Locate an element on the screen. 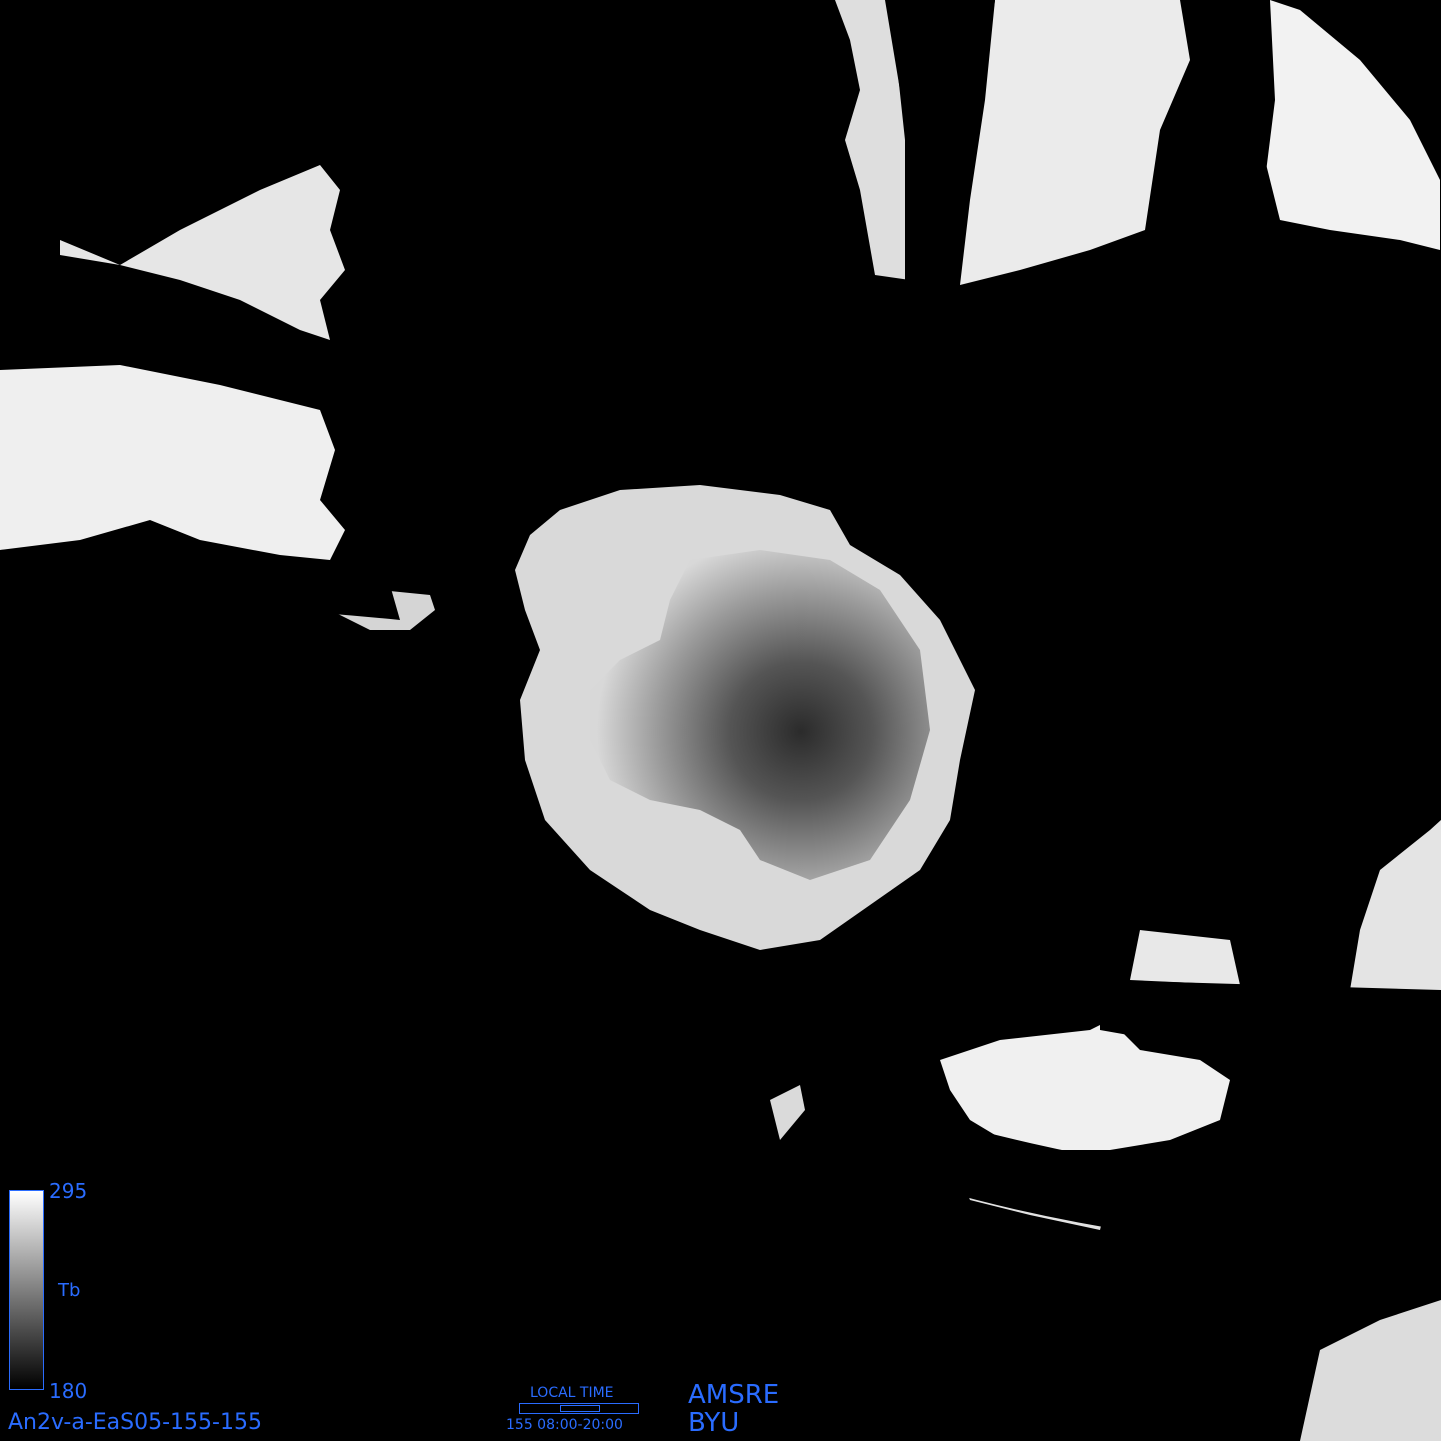  colorbar-unit-label: Tb is located at coordinates (69, 1290).